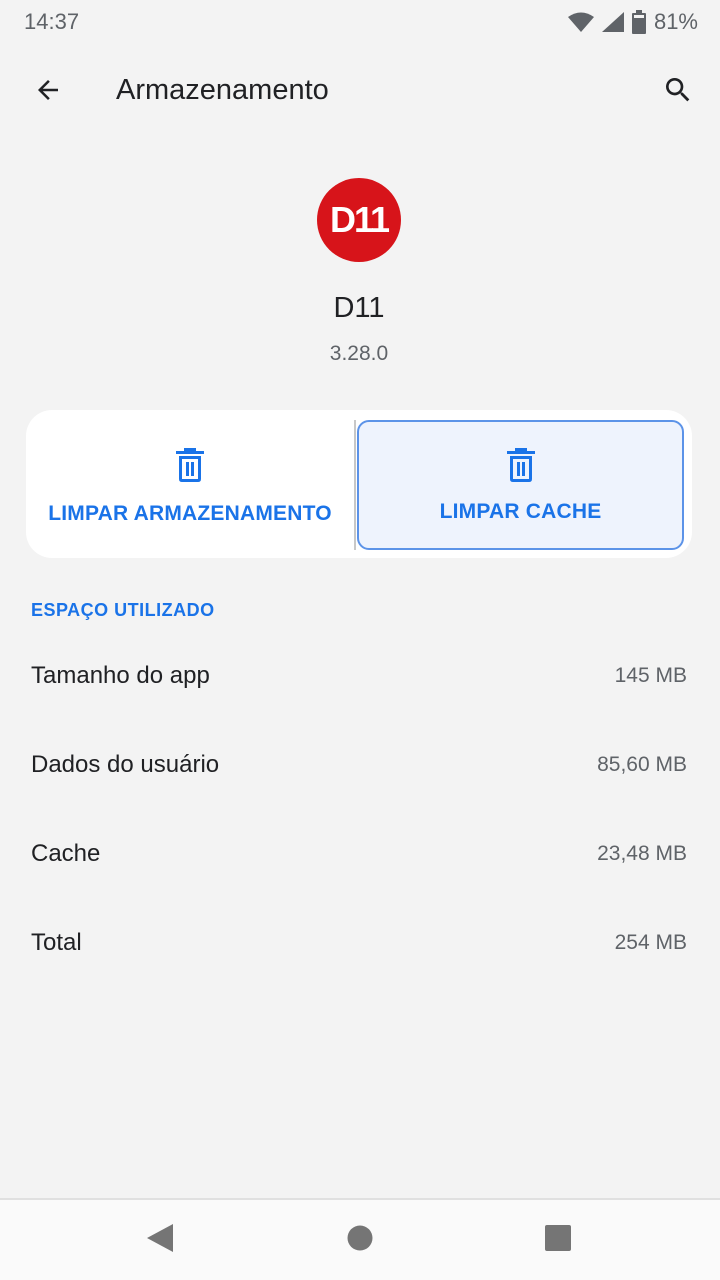 This screenshot has width=720, height=1280. What do you see at coordinates (360, 764) in the screenshot?
I see `storage-row-user-data: Dados do usuário 85,60 MB` at bounding box center [360, 764].